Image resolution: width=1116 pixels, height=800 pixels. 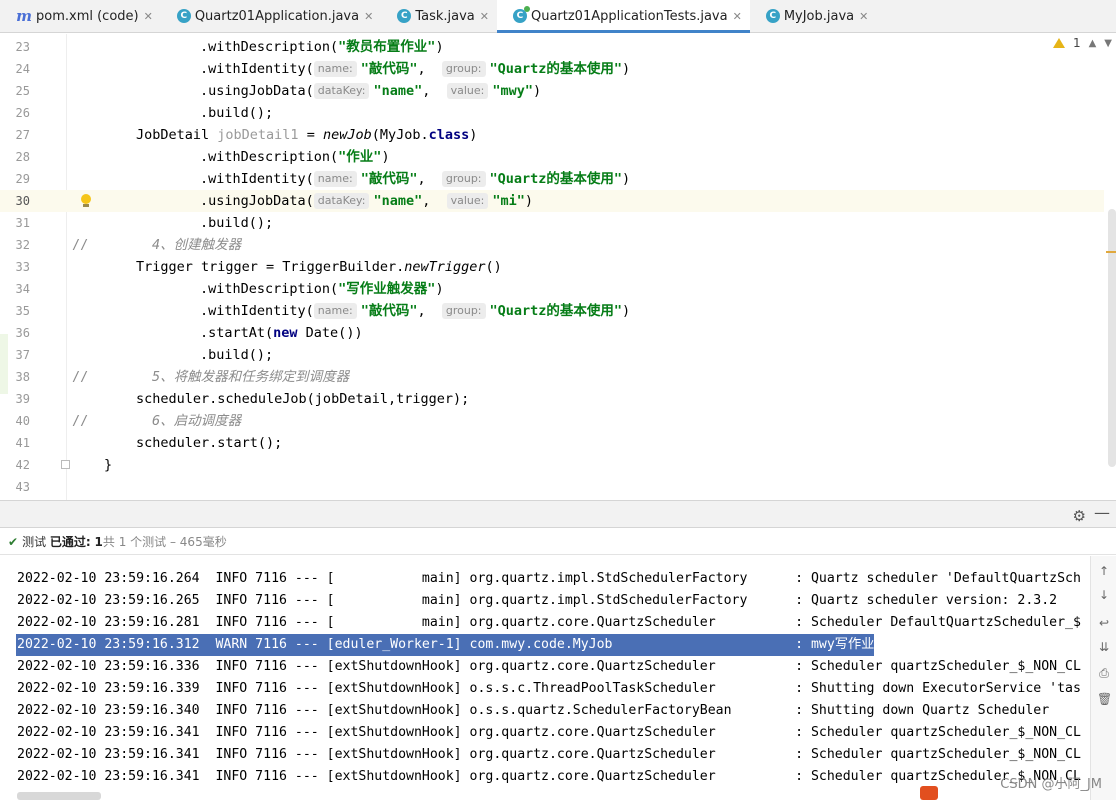 What do you see at coordinates (558, 514) in the screenshot?
I see `tool-window-header: ⚙ —` at bounding box center [558, 514].